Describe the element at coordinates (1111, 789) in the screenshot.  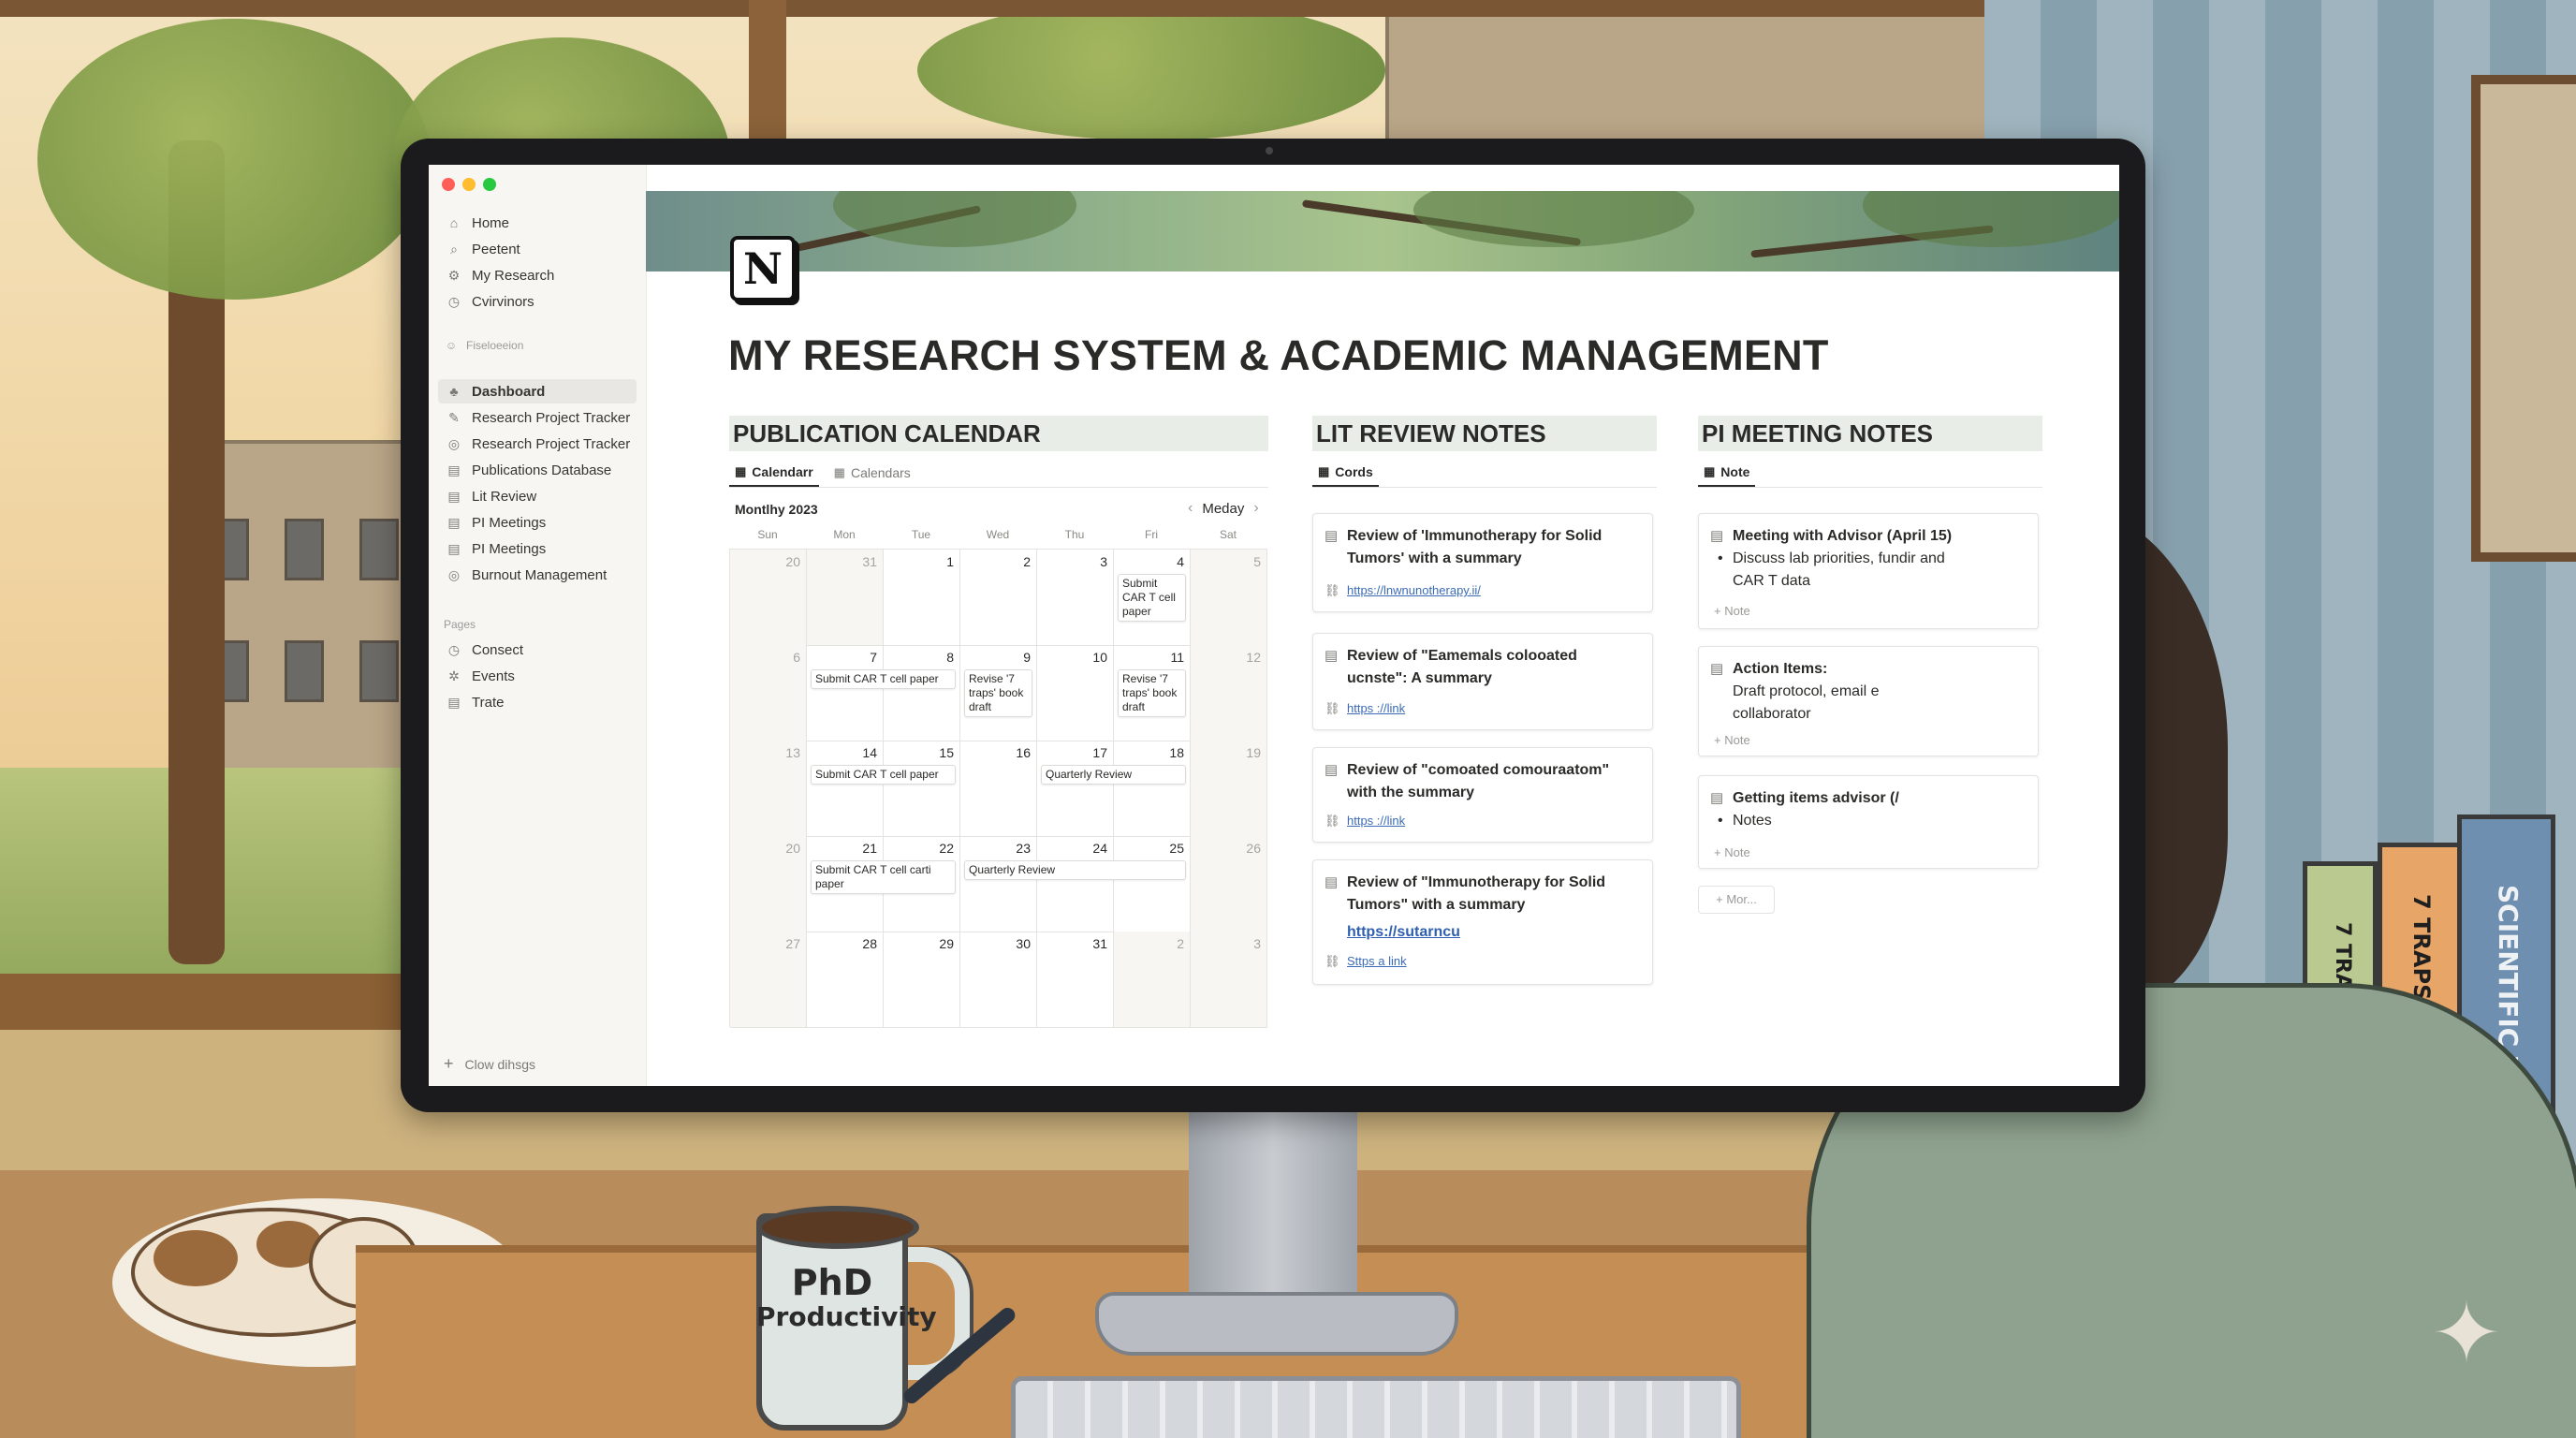
I see `calendar-day: 17 Quarterly Review` at that location.